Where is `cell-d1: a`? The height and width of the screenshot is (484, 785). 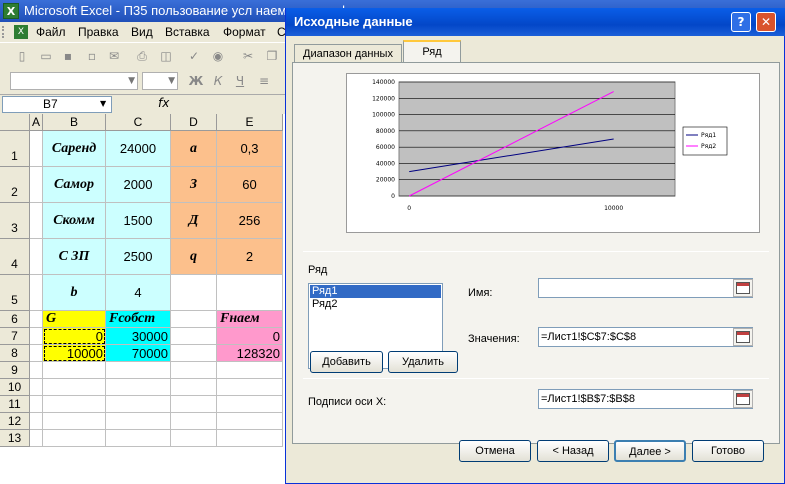 cell-d1: a is located at coordinates (194, 149).